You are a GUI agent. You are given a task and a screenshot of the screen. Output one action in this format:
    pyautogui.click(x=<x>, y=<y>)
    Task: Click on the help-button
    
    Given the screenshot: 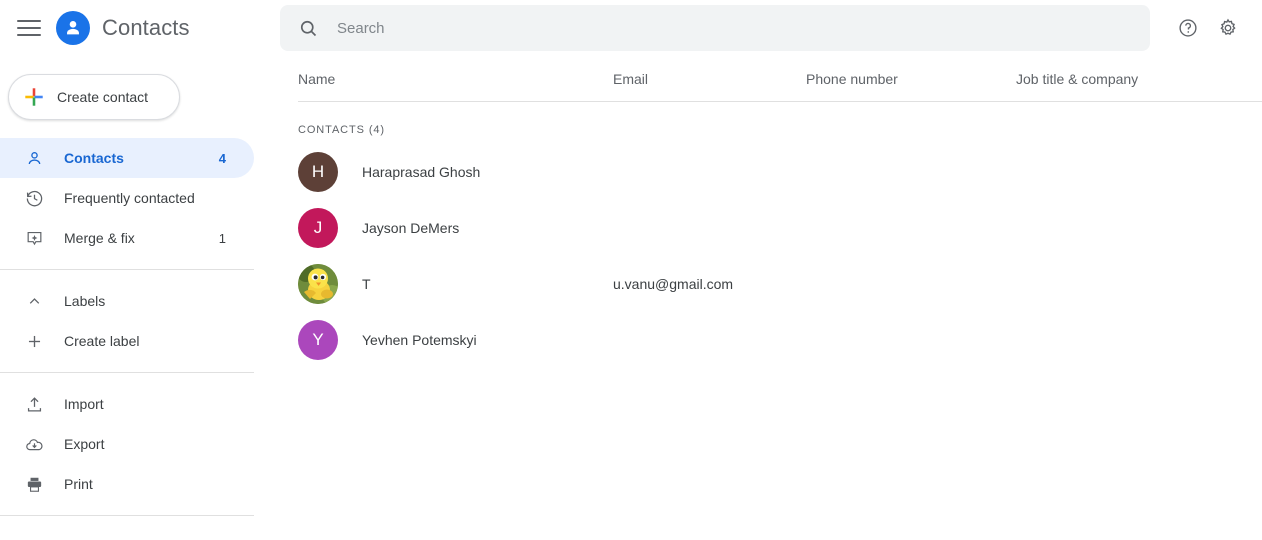 What is the action you would take?
    pyautogui.click(x=1188, y=28)
    